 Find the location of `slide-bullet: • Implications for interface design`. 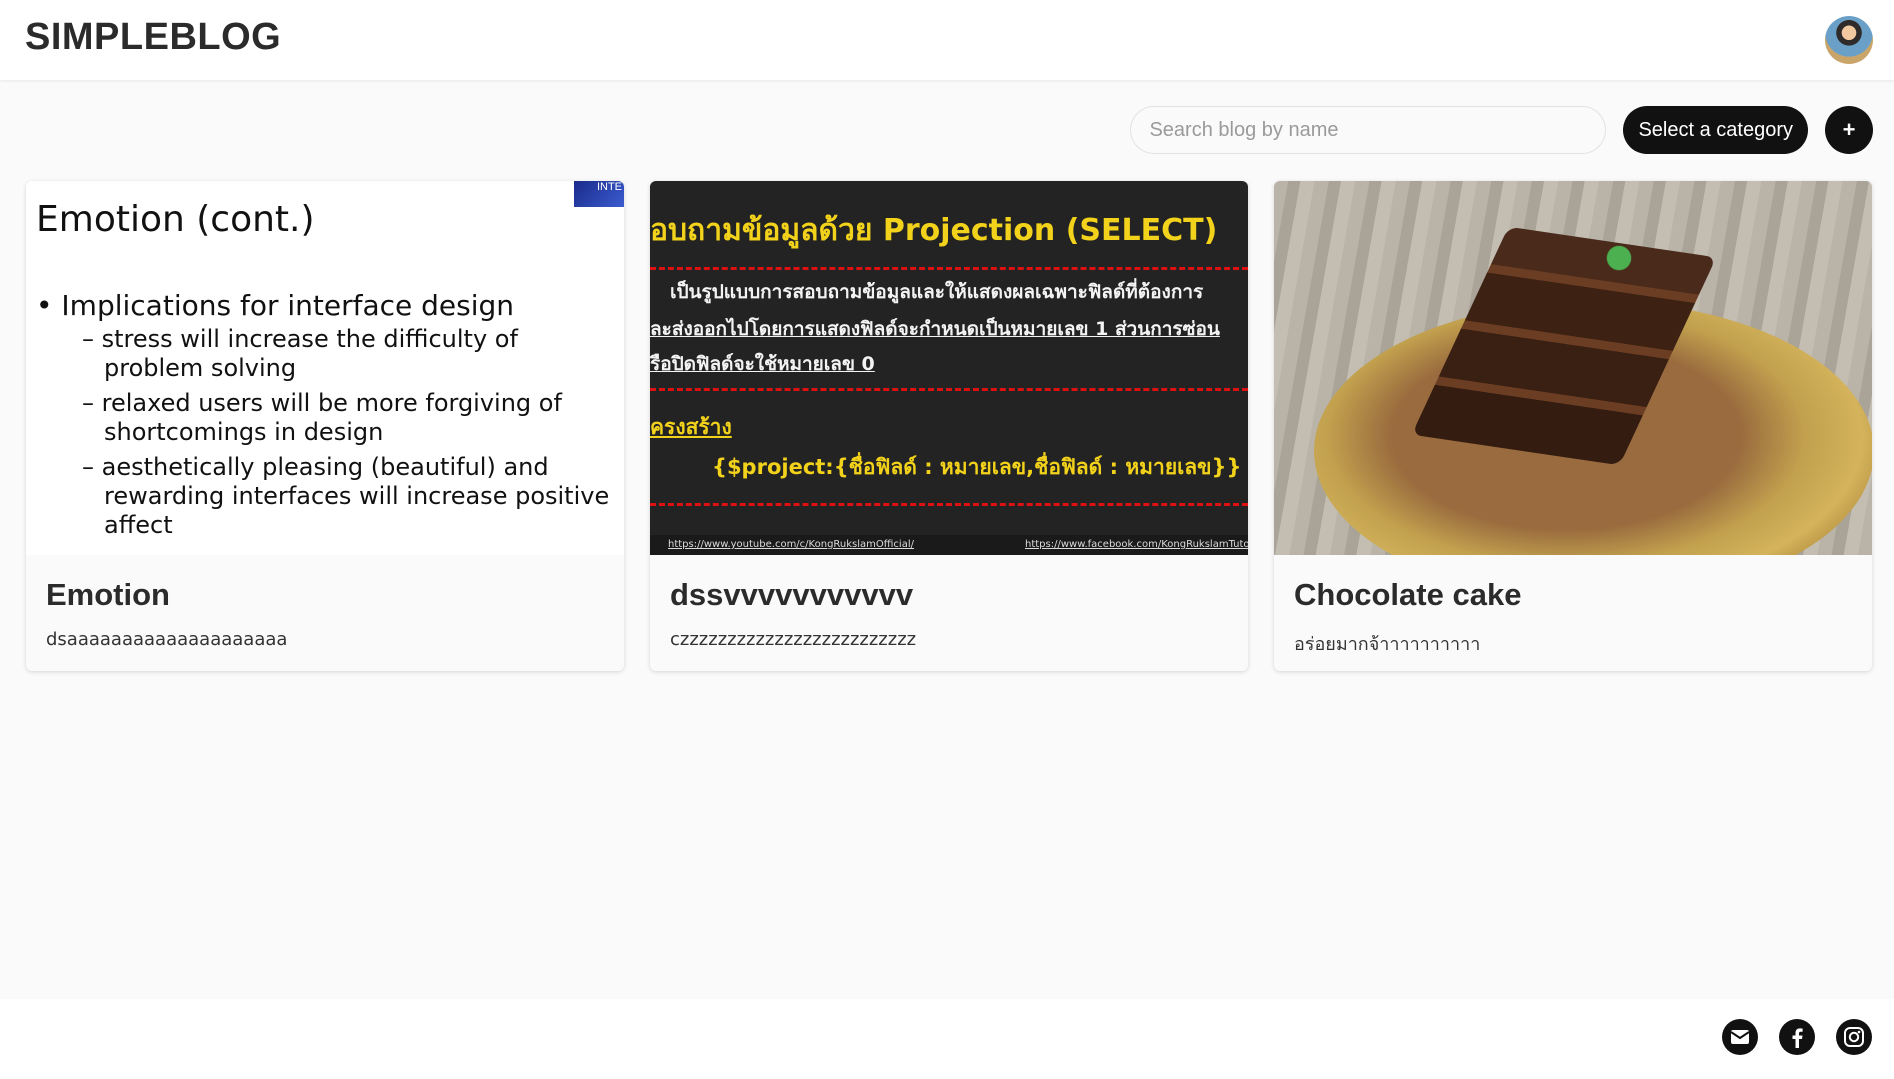

slide-bullet: • Implications for interface design is located at coordinates (275, 305).